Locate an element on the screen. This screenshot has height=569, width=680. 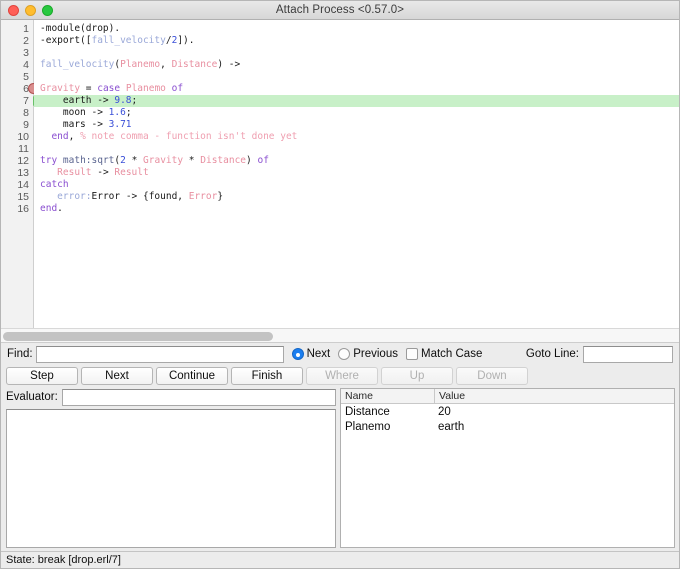
code-line: fall_velocity(Planemo, Distance) -> is located at coordinates (356, 65).